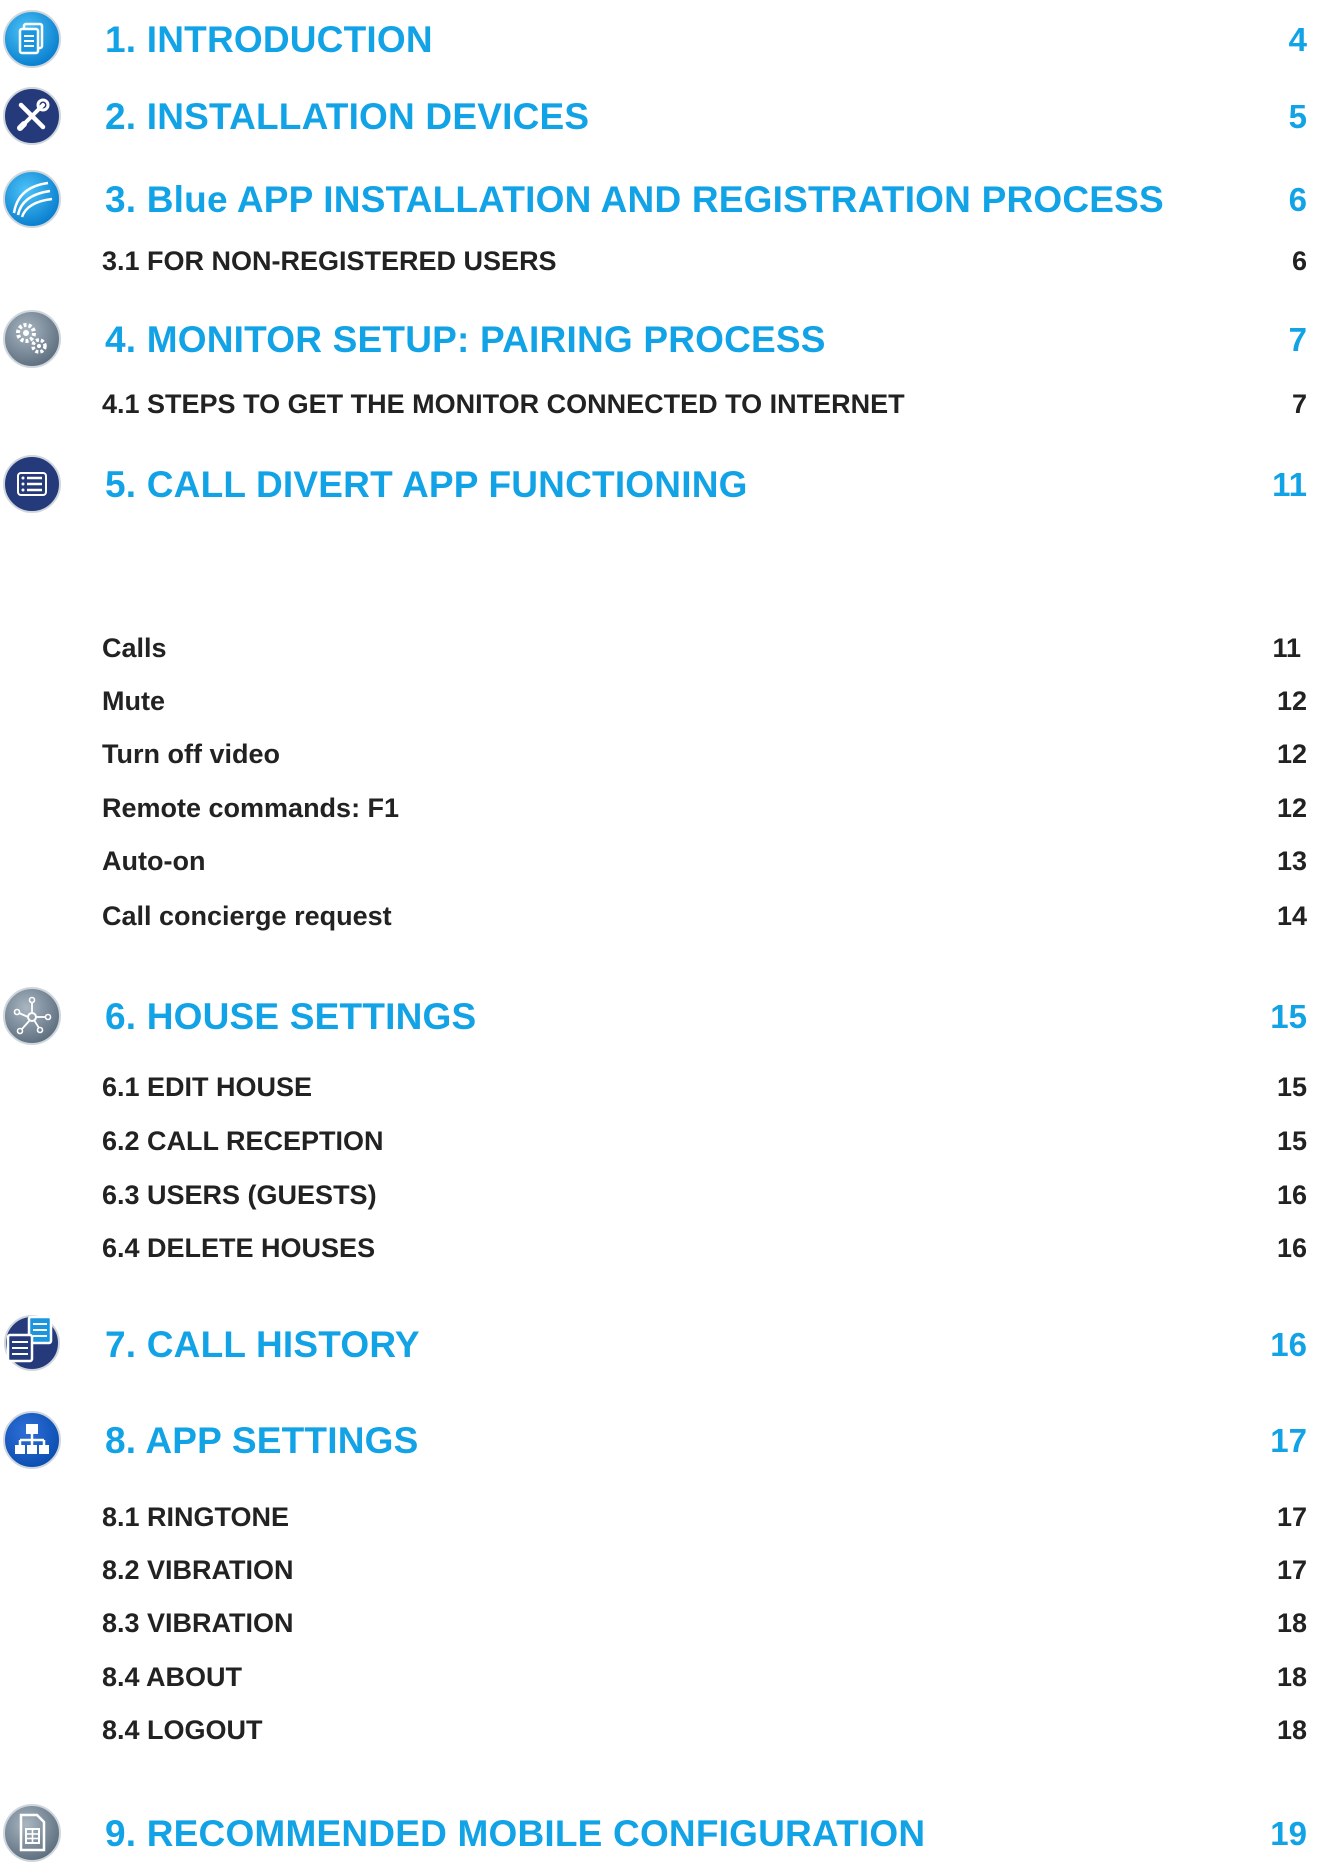  Describe the element at coordinates (32, 39) in the screenshot. I see `document-icon` at that location.